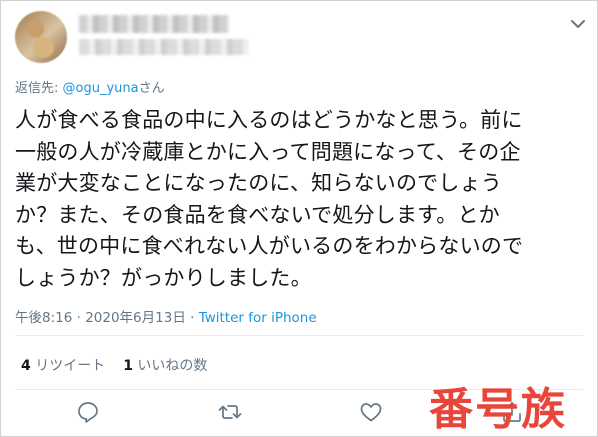  Describe the element at coordinates (498, 409) in the screenshot. I see `watermark-logo: 番号族` at that location.